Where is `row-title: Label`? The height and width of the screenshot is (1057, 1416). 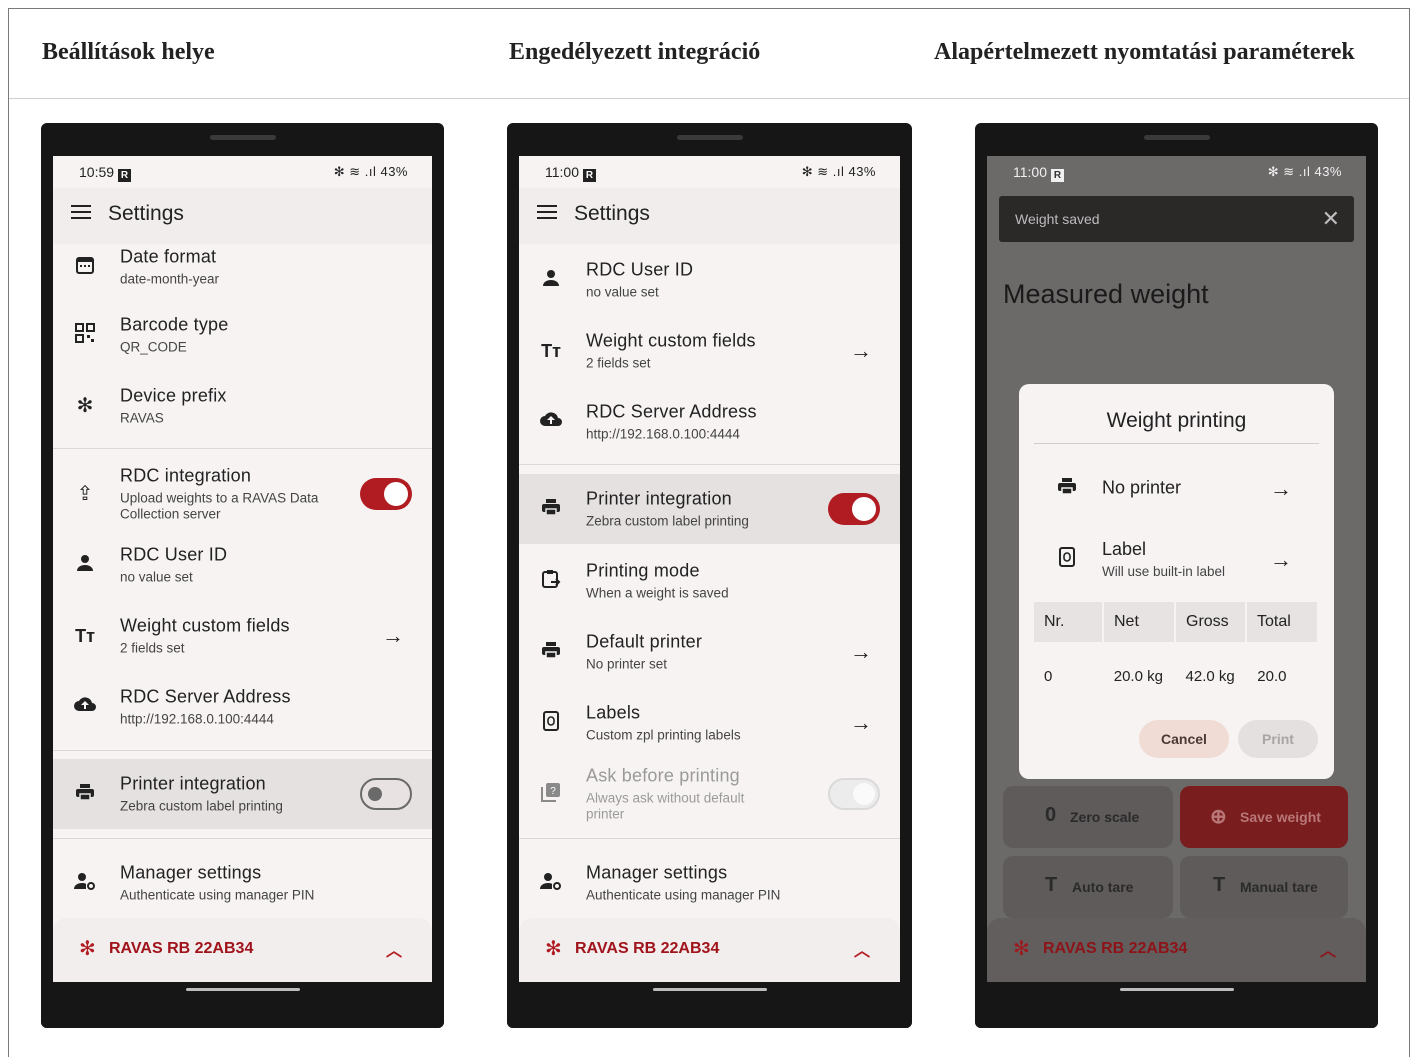
row-title: Label is located at coordinates (1124, 549).